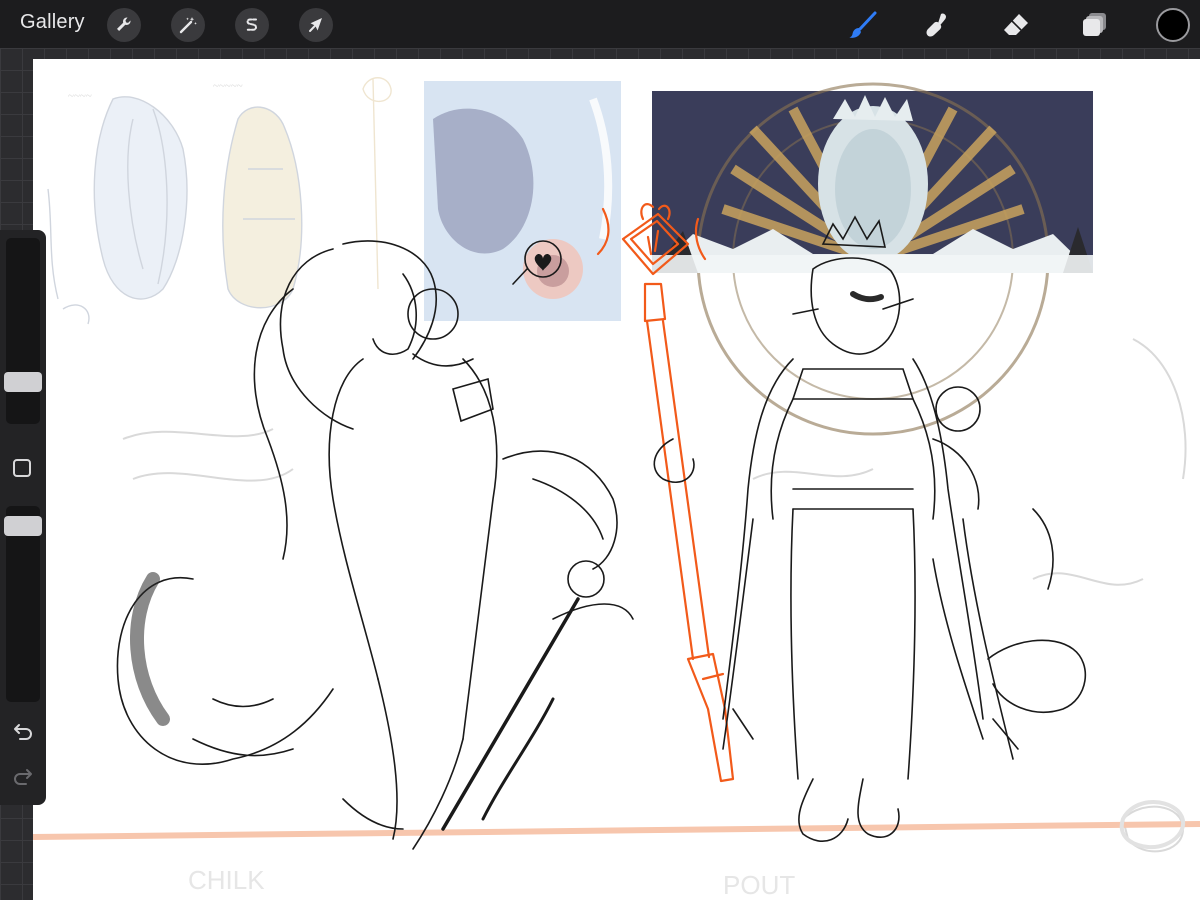 Image resolution: width=1200 pixels, height=900 pixels. What do you see at coordinates (759, 885) in the screenshot?
I see `svg-text: POUT` at bounding box center [759, 885].